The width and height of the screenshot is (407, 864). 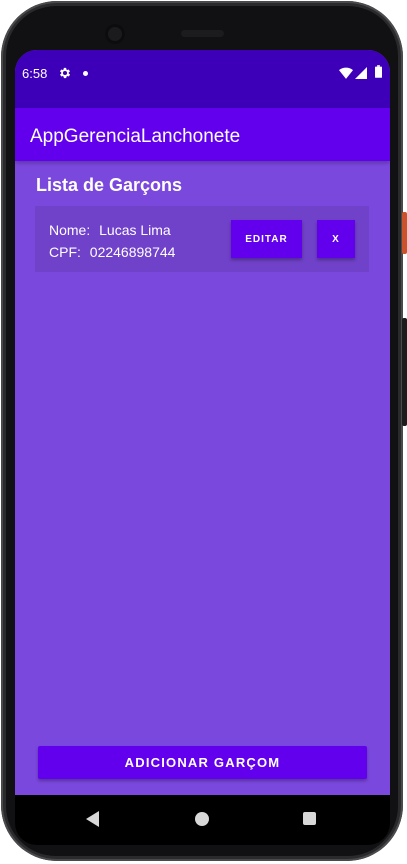 I want to click on home-icon, so click(x=202, y=819).